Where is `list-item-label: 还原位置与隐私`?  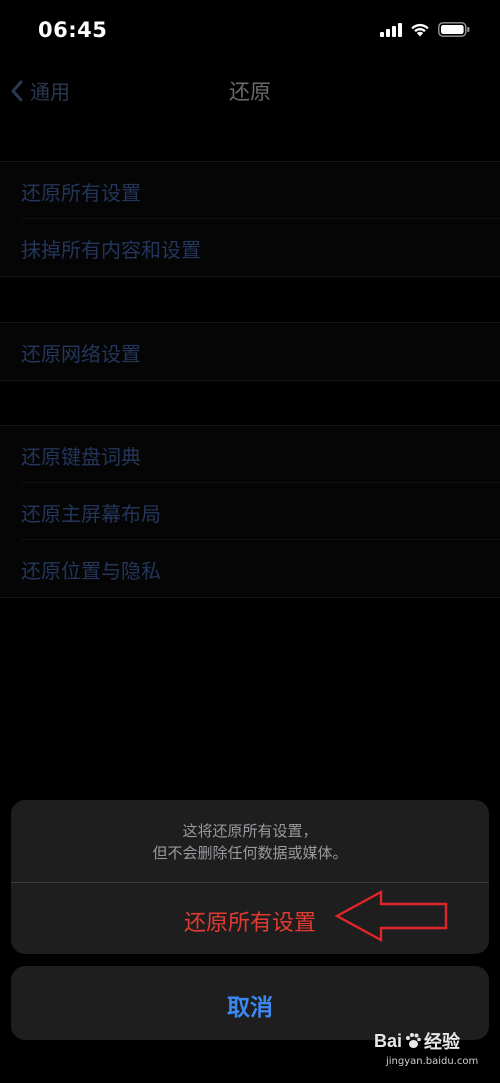
list-item-label: 还原位置与隐私 is located at coordinates (91, 571).